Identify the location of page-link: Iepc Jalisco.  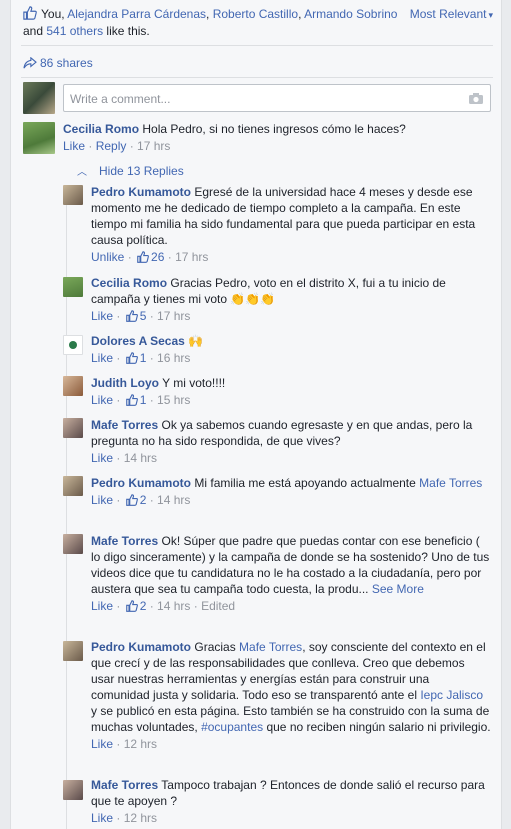
(451, 695).